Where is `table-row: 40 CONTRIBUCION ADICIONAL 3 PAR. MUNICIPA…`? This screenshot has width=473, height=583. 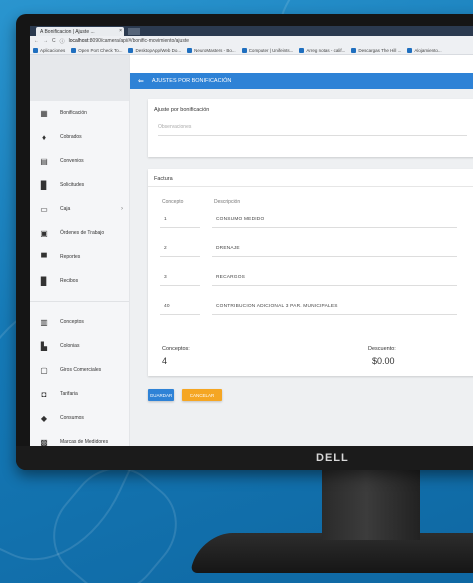 table-row: 40 CONTRIBUCION ADICIONAL 3 PAR. MUNICIPA… is located at coordinates (310, 318).